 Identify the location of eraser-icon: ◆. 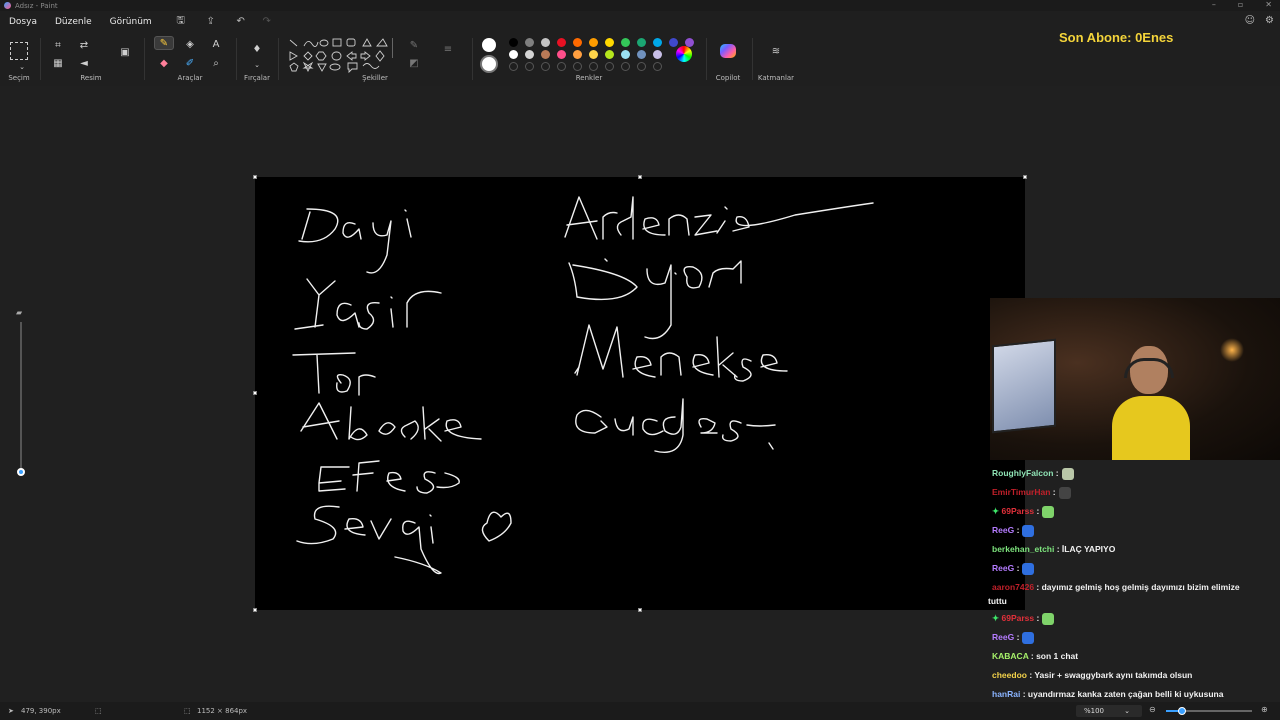
(164, 63).